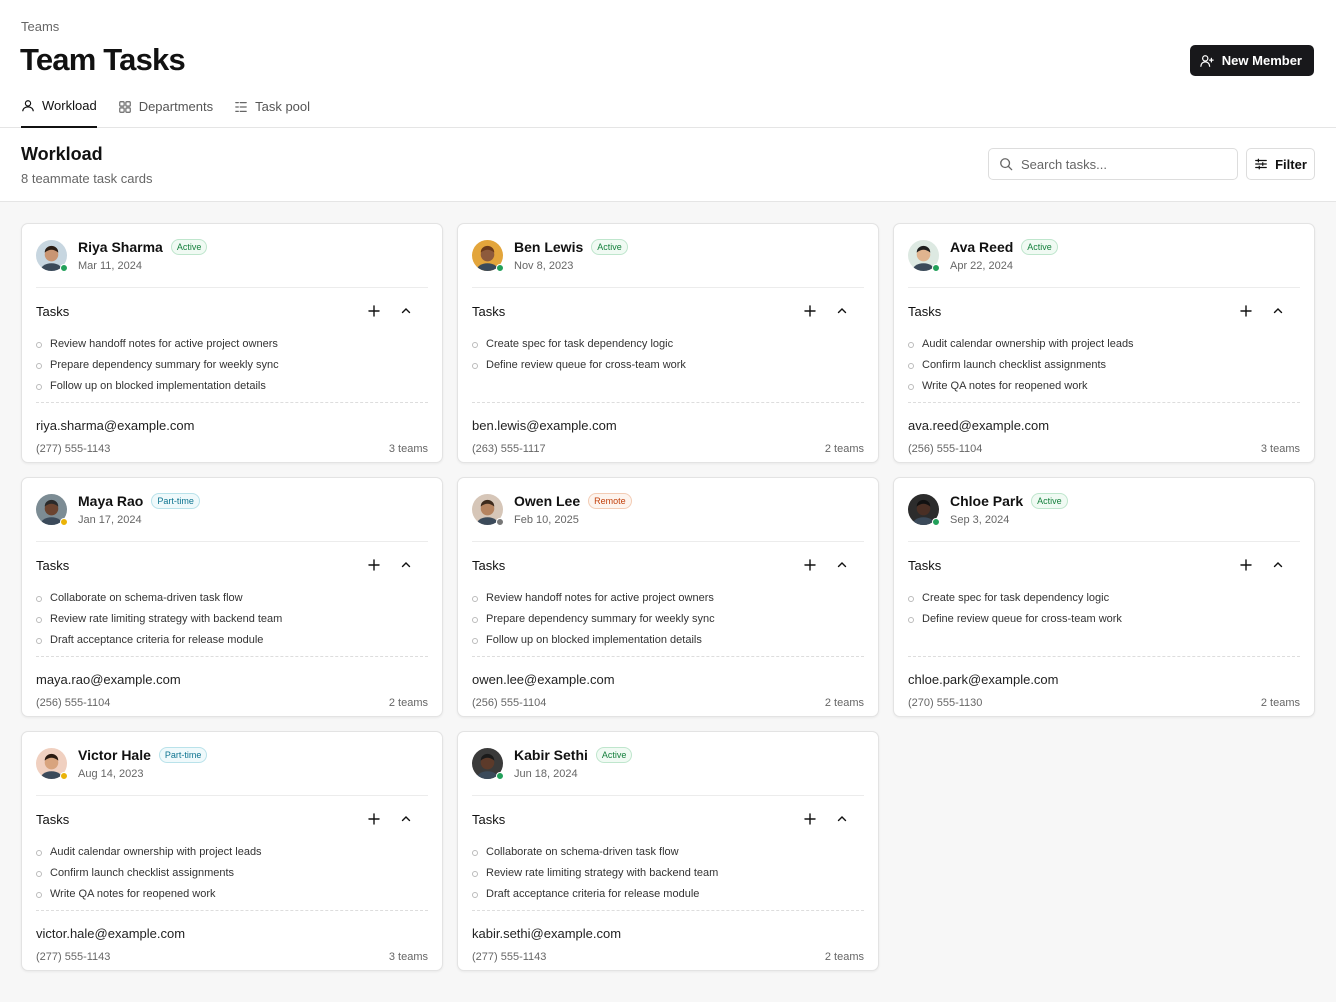 The height and width of the screenshot is (1002, 1336). What do you see at coordinates (551, 755) in the screenshot?
I see `member-name: Kabir Sethi` at bounding box center [551, 755].